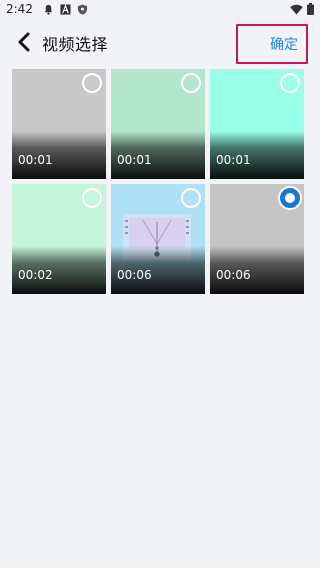 The image size is (320, 568). Describe the element at coordinates (82, 9) in the screenshot. I see `shield-icon` at that location.